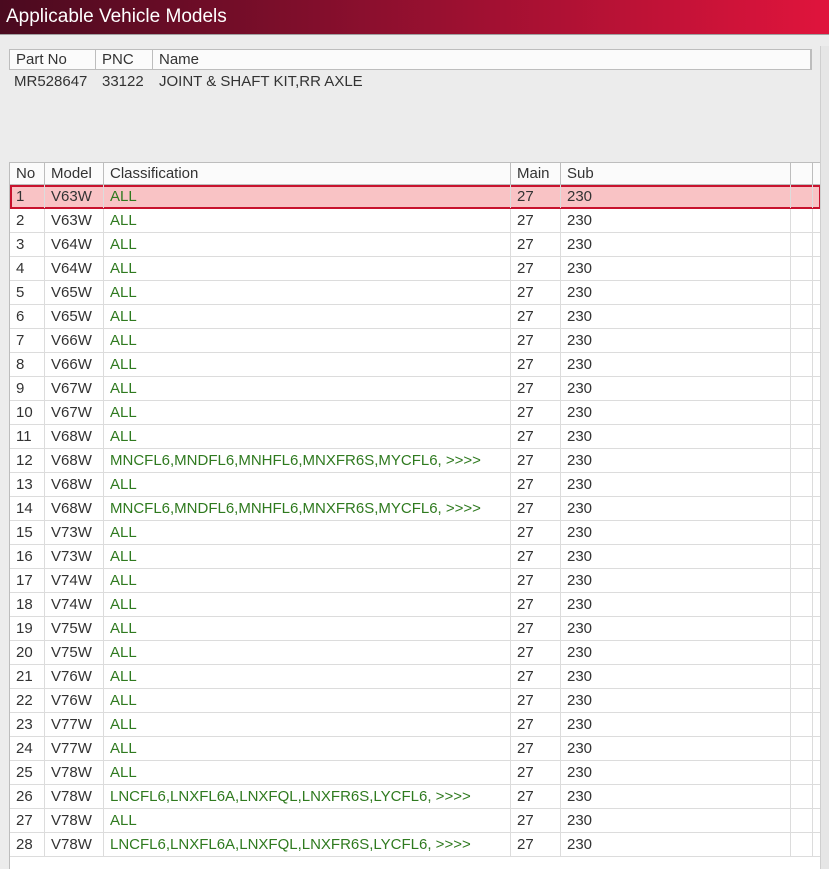 The width and height of the screenshot is (829, 869). Describe the element at coordinates (415, 485) in the screenshot. I see `table-row: 13 V68W ALL 27 230` at that location.